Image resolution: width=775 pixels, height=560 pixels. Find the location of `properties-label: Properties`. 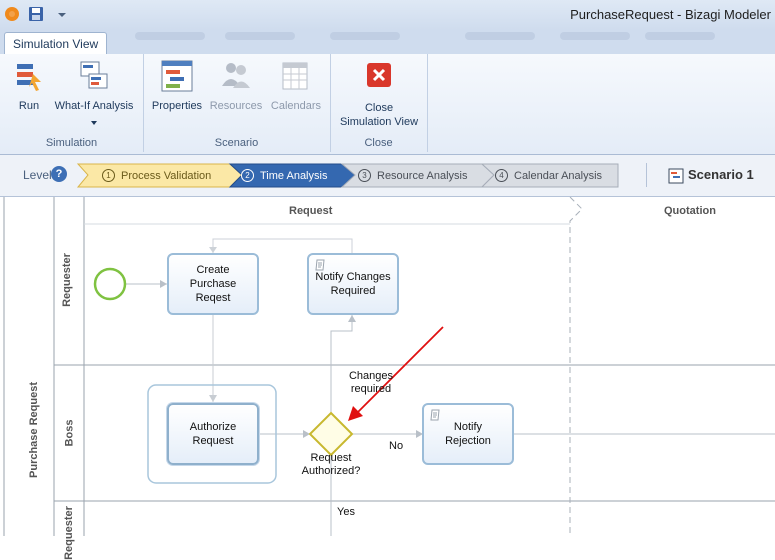

properties-label: Properties is located at coordinates (177, 106).